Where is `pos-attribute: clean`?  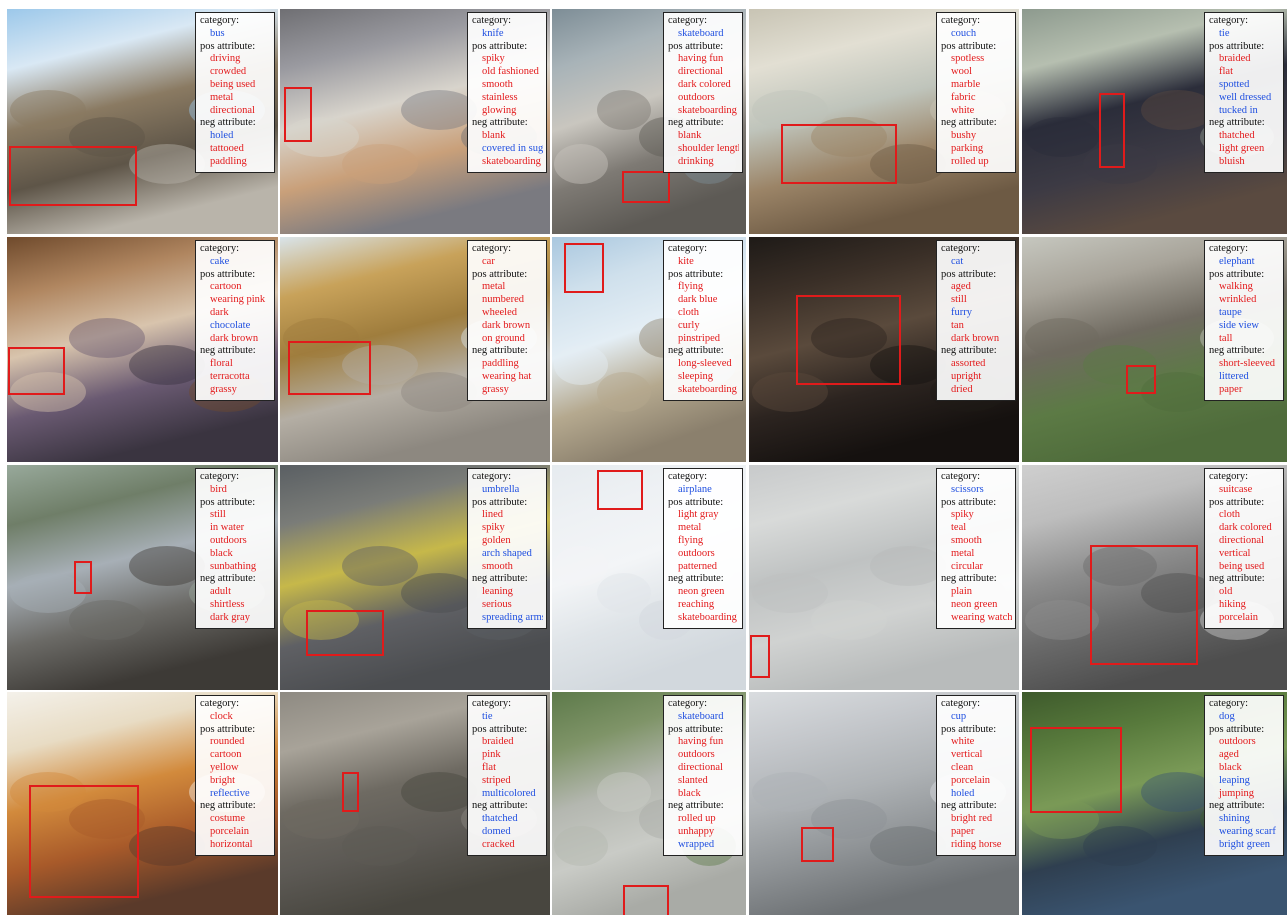 pos-attribute: clean is located at coordinates (962, 767).